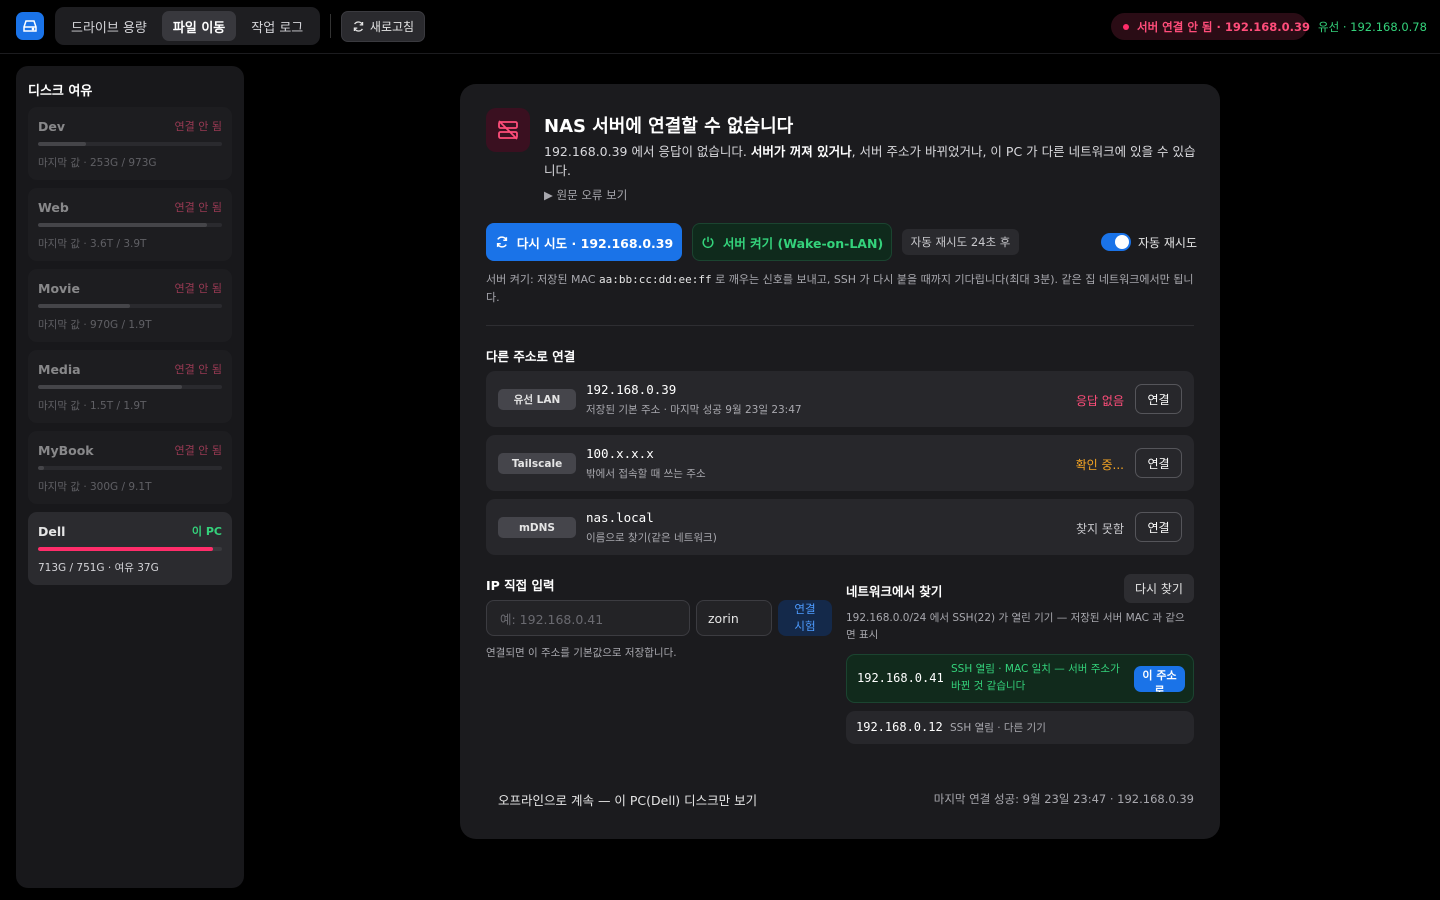 The image size is (1440, 900). Describe the element at coordinates (95, 325) in the screenshot. I see `disk-usage-text: 마지막 값 · 970G / 1.9T` at that location.